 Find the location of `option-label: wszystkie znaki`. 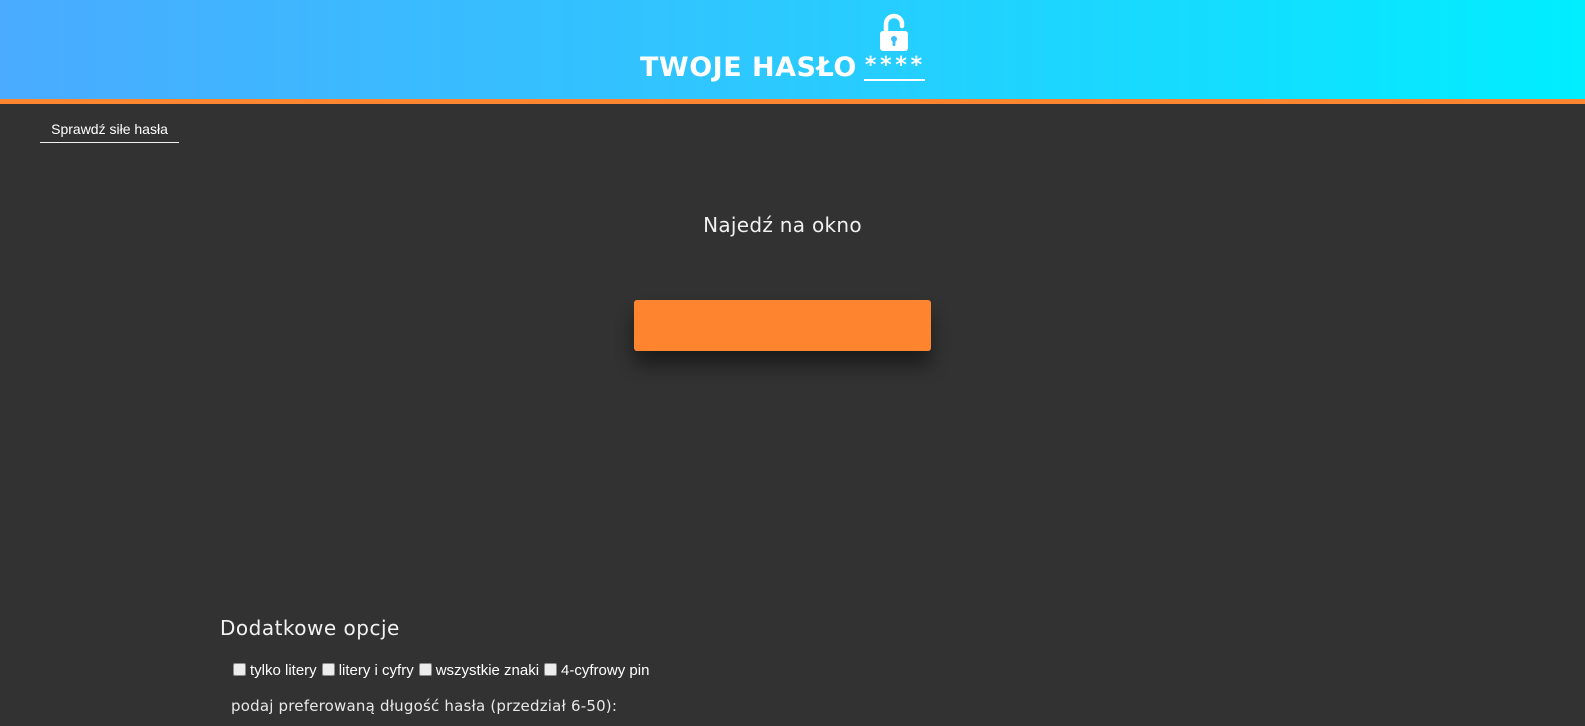

option-label: wszystkie znaki is located at coordinates (487, 670).